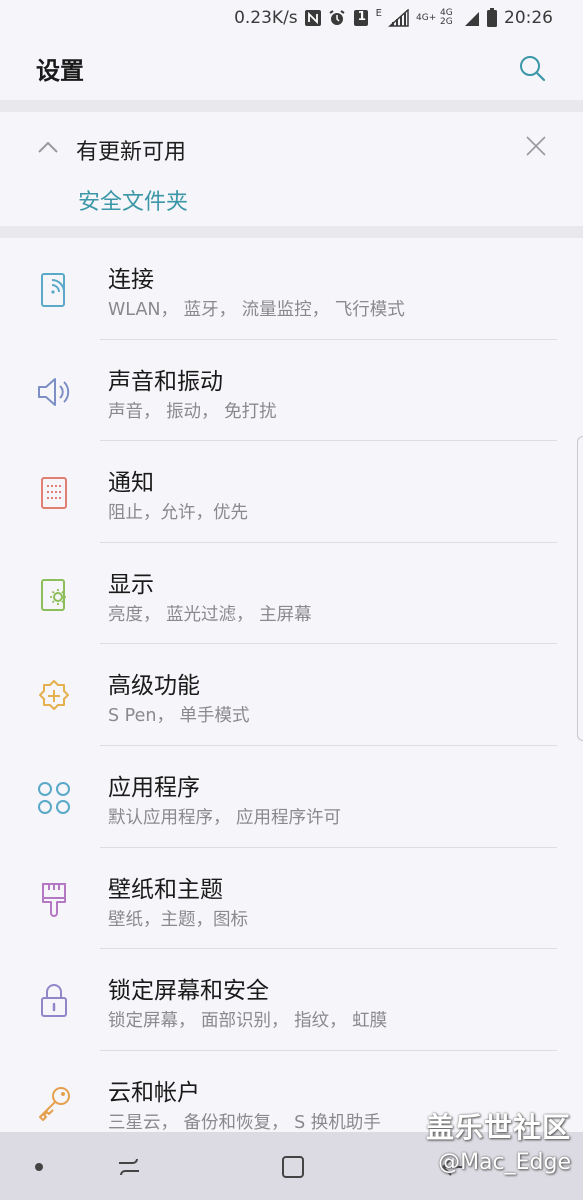  Describe the element at coordinates (131, 483) in the screenshot. I see `item-title: 通知` at that location.